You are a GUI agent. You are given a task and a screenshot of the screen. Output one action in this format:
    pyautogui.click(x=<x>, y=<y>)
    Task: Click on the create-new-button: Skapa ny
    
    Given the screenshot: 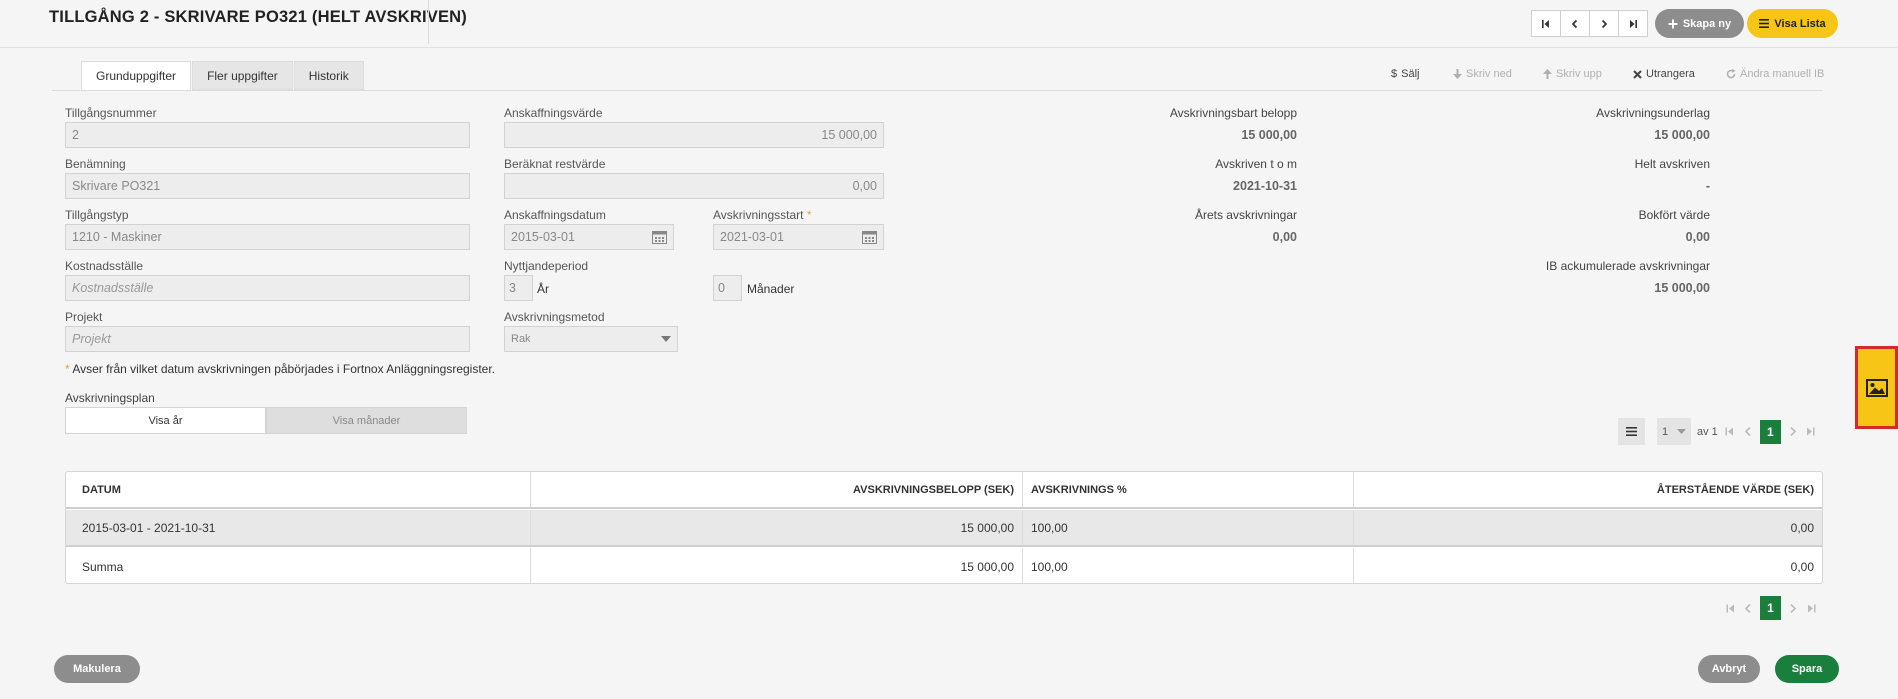 What is the action you would take?
    pyautogui.click(x=1699, y=23)
    